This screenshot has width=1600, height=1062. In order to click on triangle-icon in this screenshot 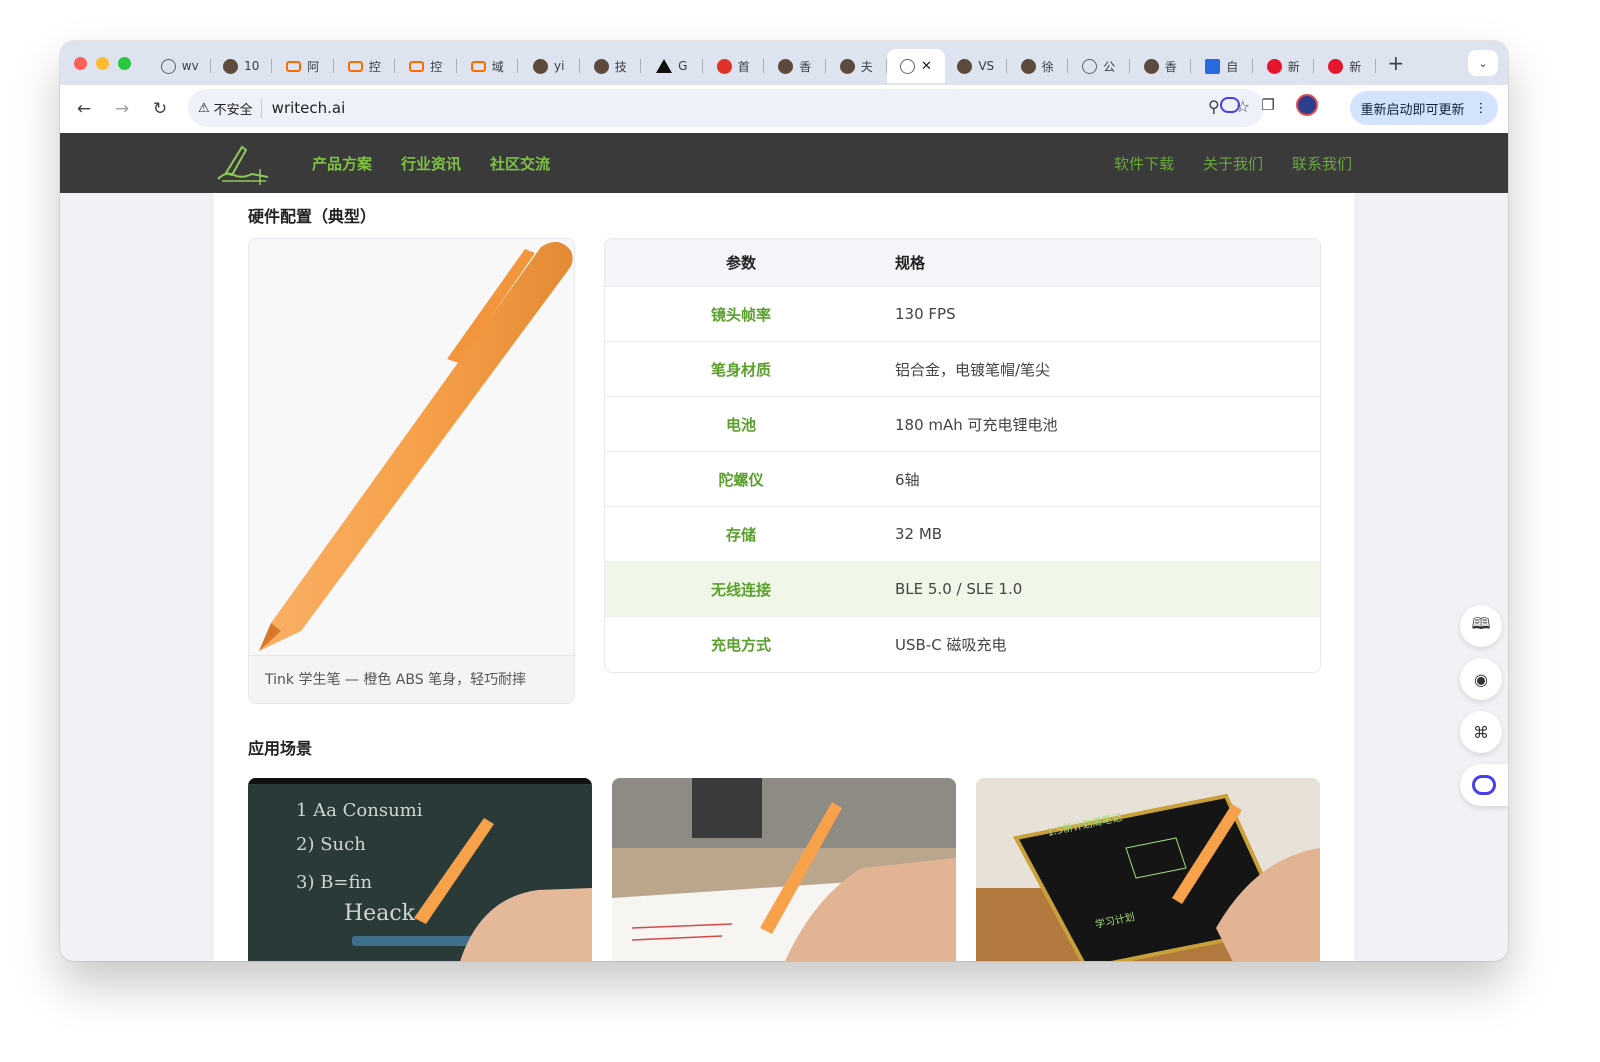, I will do `click(664, 66)`.